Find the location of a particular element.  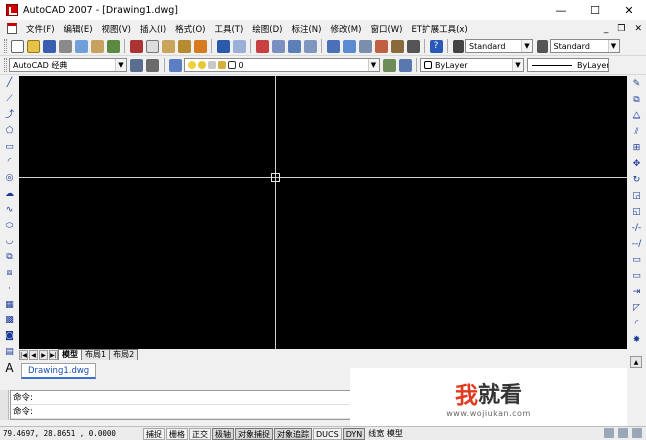

tab-drawing1: Drawing1.dwg is located at coordinates (59, 371).